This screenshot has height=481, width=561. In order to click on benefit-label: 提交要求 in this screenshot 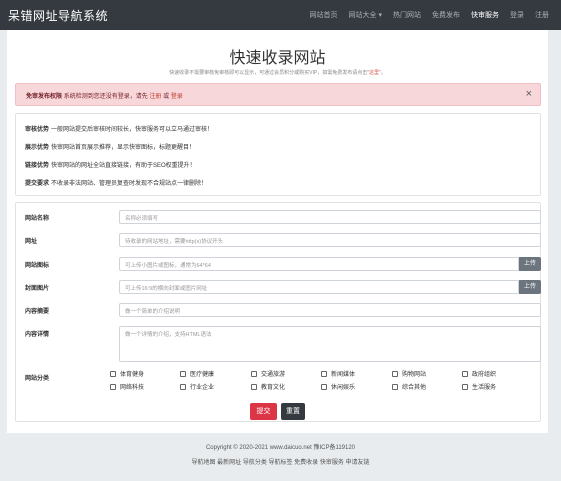, I will do `click(37, 184)`.